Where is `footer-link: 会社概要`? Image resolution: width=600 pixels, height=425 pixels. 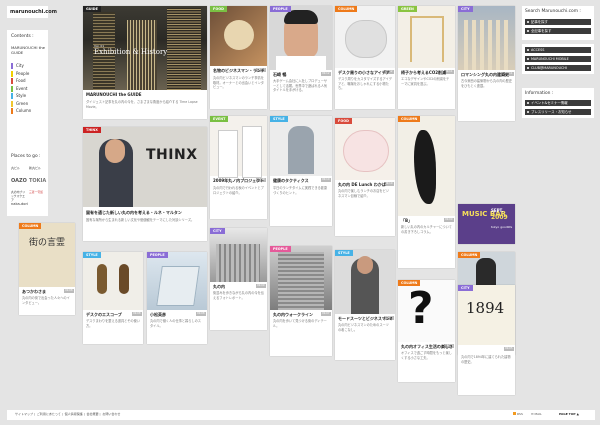
footer-link: 会社概要 is located at coordinates (93, 414).